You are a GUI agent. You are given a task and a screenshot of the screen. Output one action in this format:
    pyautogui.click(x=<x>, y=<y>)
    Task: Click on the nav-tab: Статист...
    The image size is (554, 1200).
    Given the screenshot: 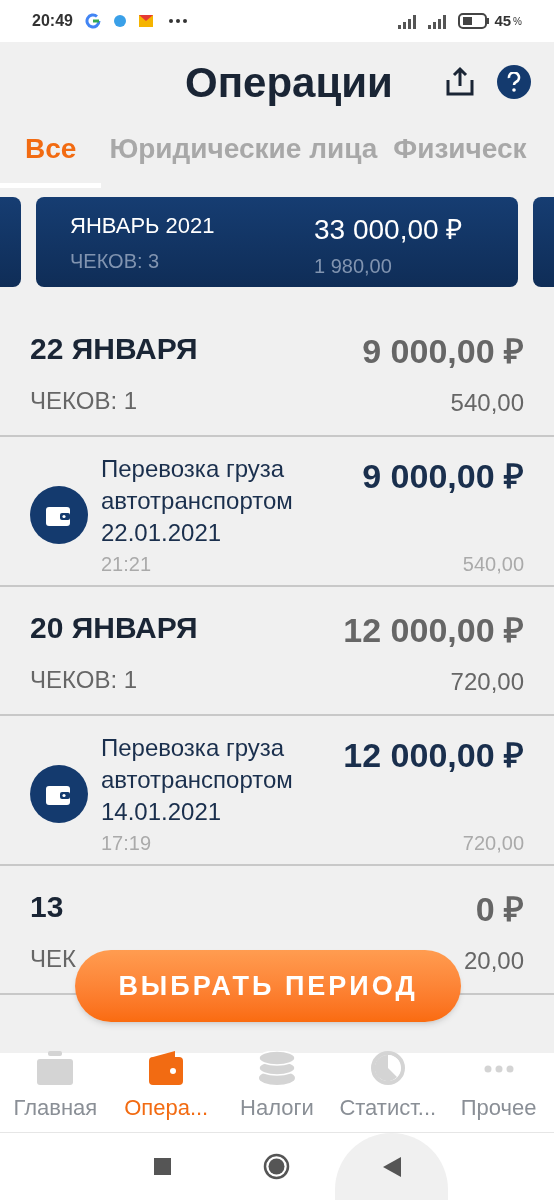 What is the action you would take?
    pyautogui.click(x=388, y=1092)
    